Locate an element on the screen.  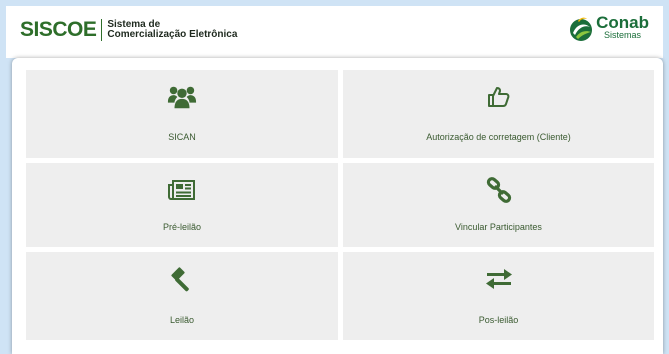
tile-label: Vincular Participantes is located at coordinates (498, 227).